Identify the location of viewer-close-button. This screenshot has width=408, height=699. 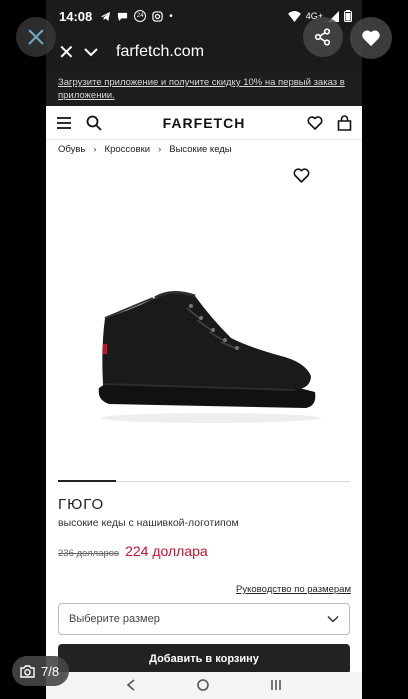
(36, 37).